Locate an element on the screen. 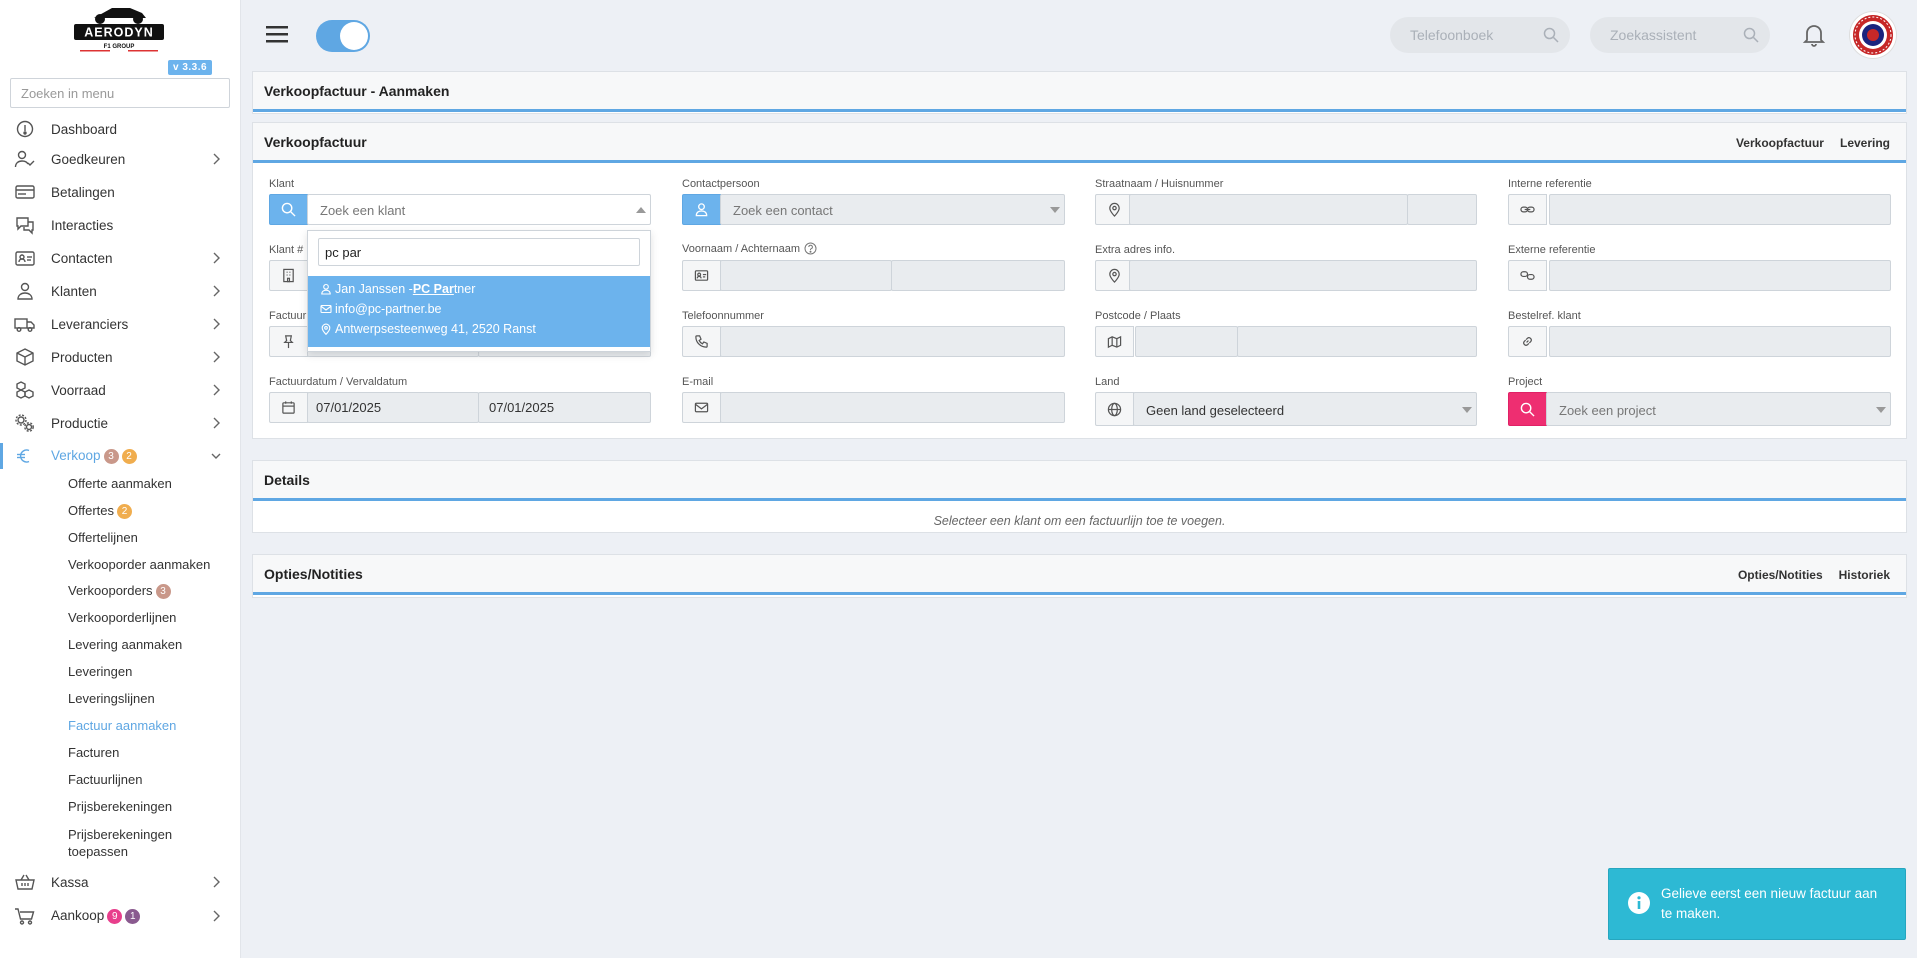 The height and width of the screenshot is (958, 1917). klant-select: Zoek een klant is located at coordinates (479, 209).